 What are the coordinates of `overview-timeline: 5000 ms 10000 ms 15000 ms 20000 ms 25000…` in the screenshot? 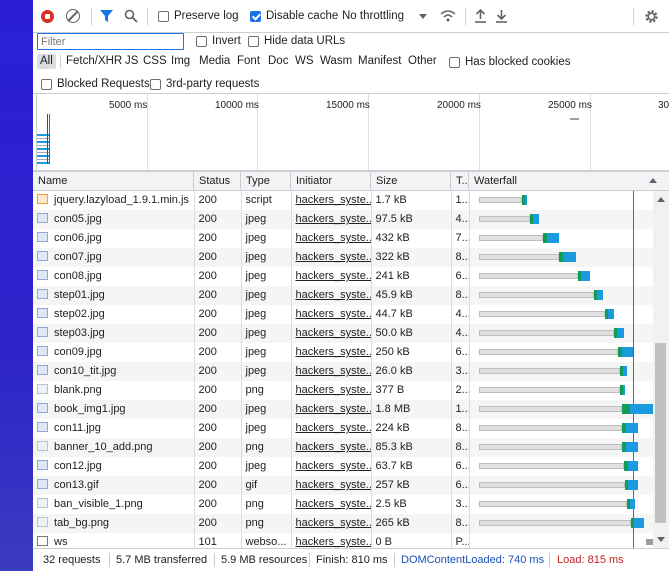 It's located at (351, 132).